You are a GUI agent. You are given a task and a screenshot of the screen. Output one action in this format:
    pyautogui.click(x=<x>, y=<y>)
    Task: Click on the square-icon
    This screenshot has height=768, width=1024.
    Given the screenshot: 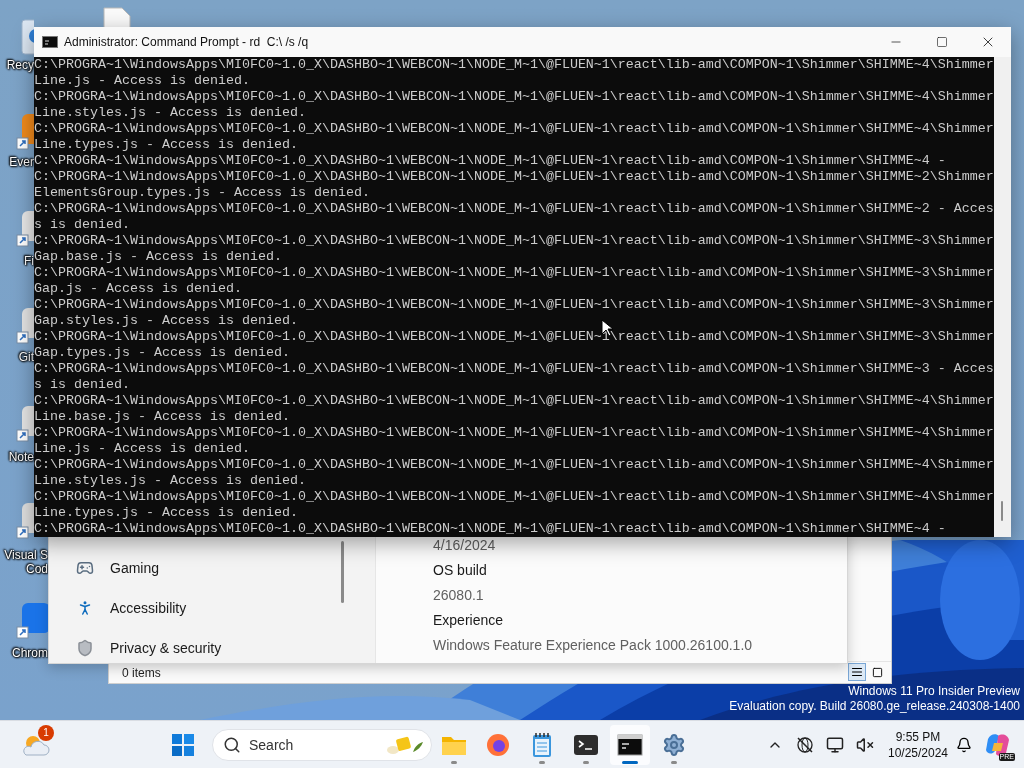 What is the action you would take?
    pyautogui.click(x=877, y=672)
    